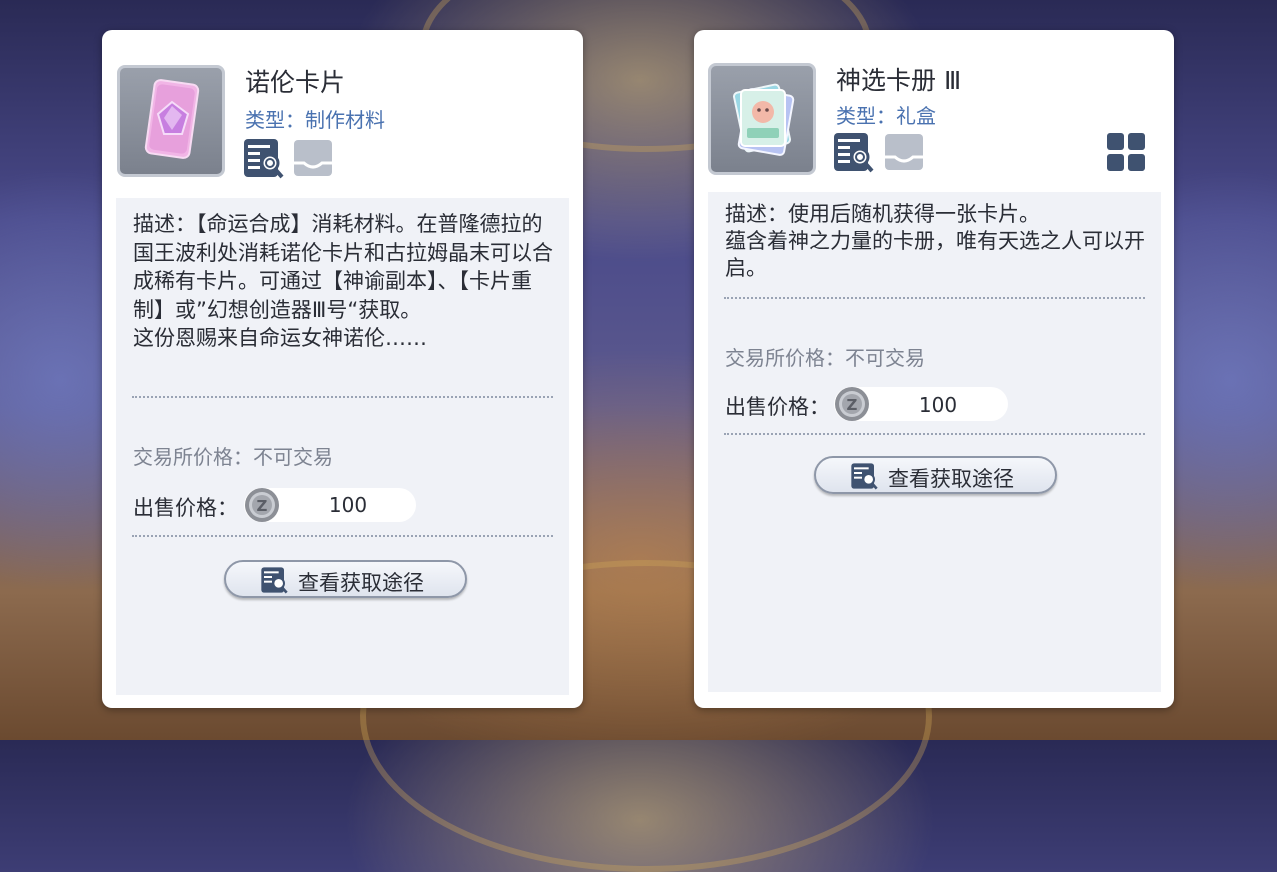 The image size is (1277, 872). What do you see at coordinates (315, 120) in the screenshot?
I see `item-type: 类型：制作材料` at bounding box center [315, 120].